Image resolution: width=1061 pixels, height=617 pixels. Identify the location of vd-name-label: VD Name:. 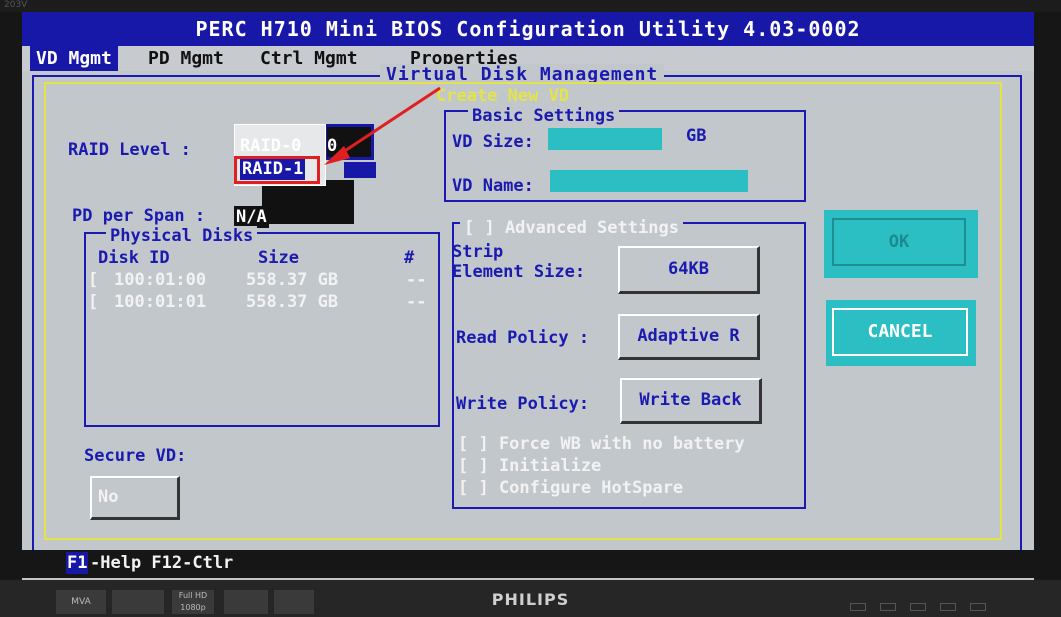
(493, 186).